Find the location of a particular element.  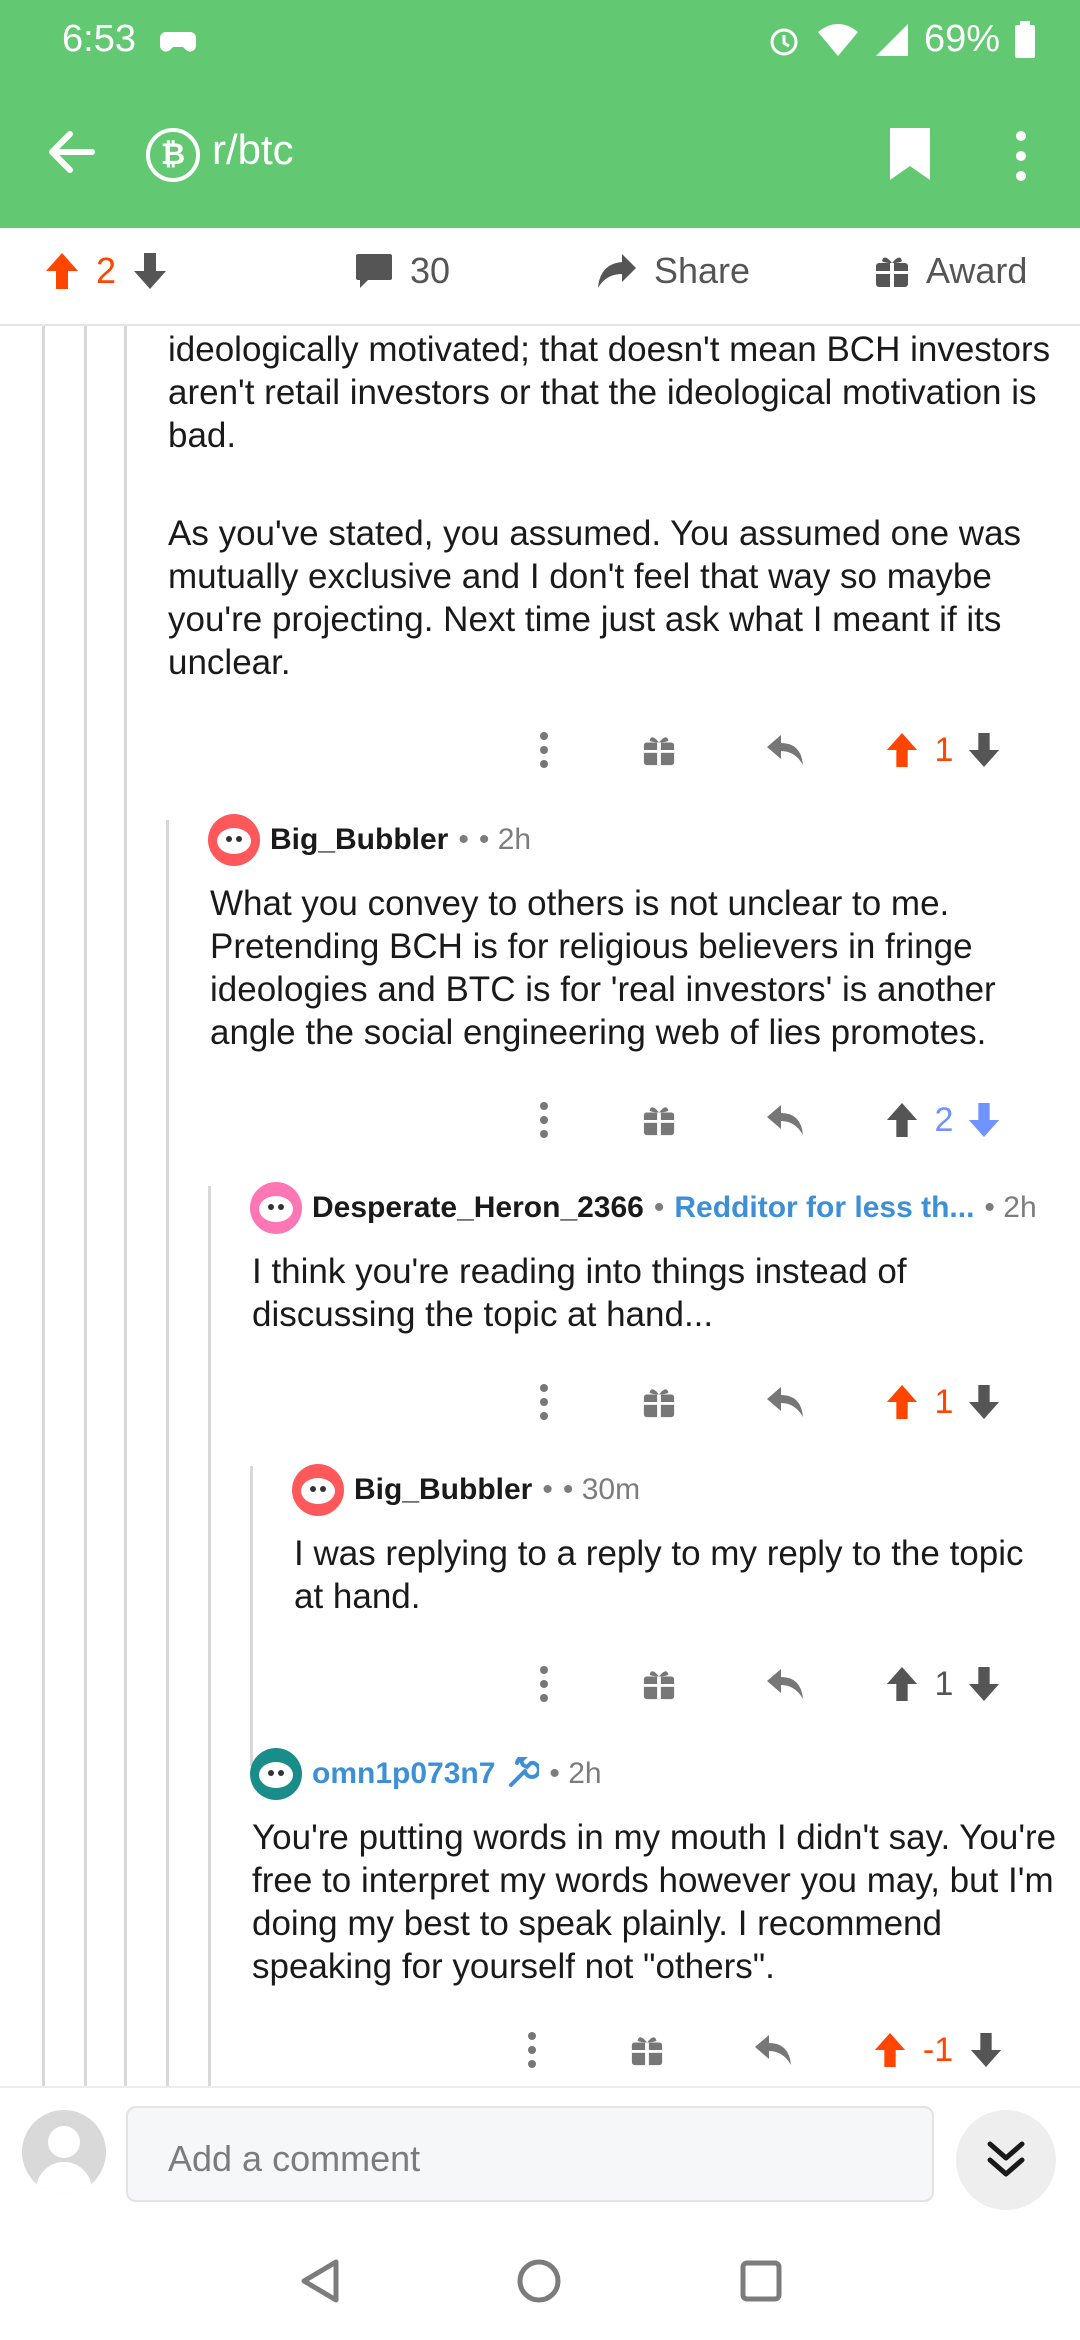

award-button: Award is located at coordinates (950, 271).